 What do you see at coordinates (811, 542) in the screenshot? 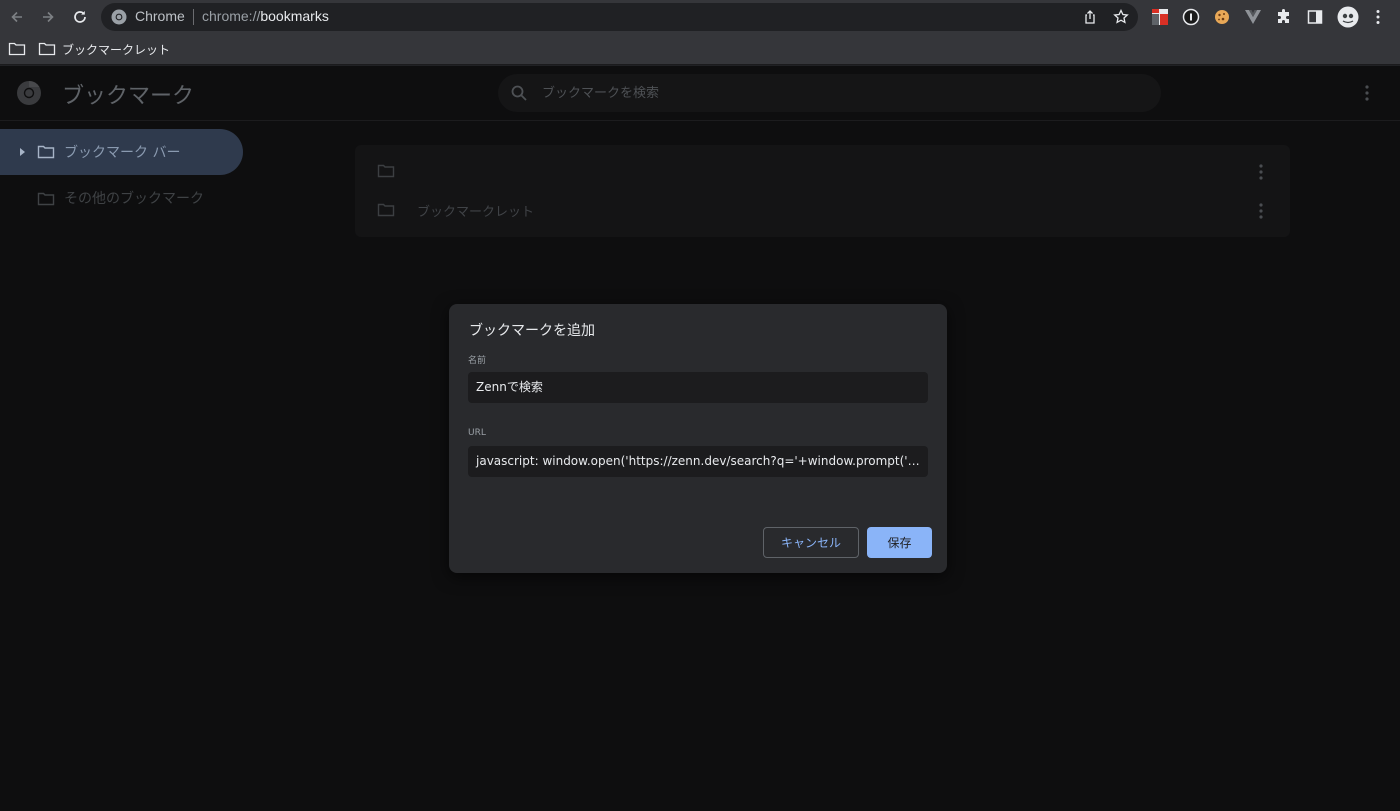
I see `cancel-button: キャンセル` at bounding box center [811, 542].